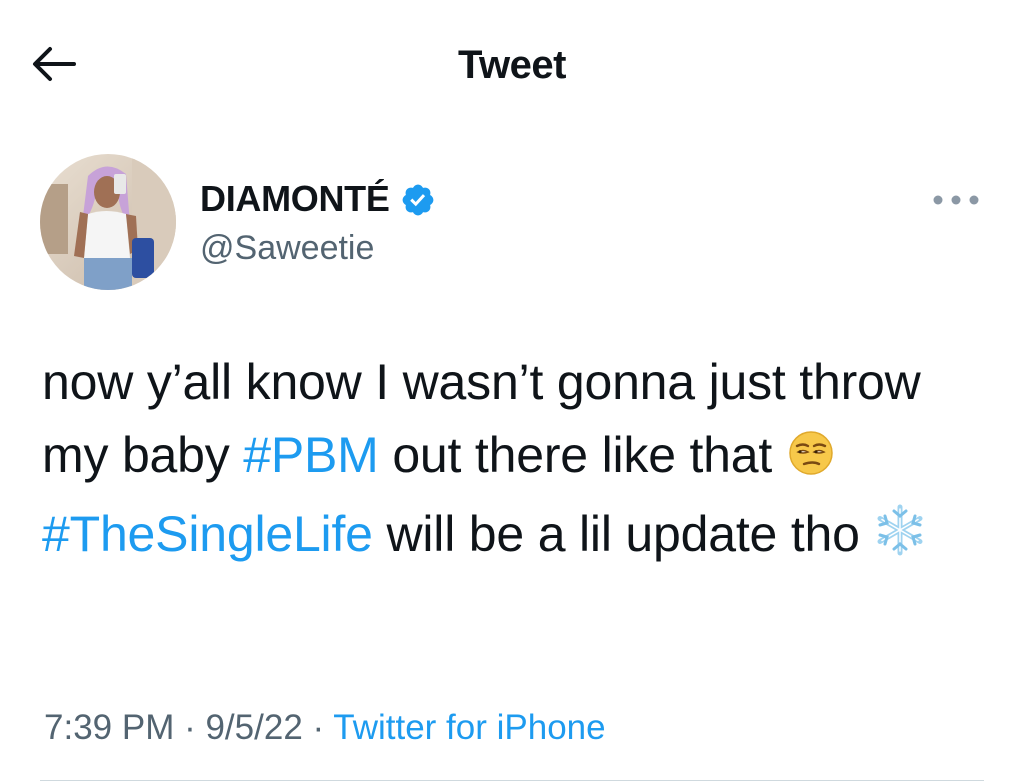 The width and height of the screenshot is (1024, 784). I want to click on tweet-time: 7:39 PM, so click(109, 727).